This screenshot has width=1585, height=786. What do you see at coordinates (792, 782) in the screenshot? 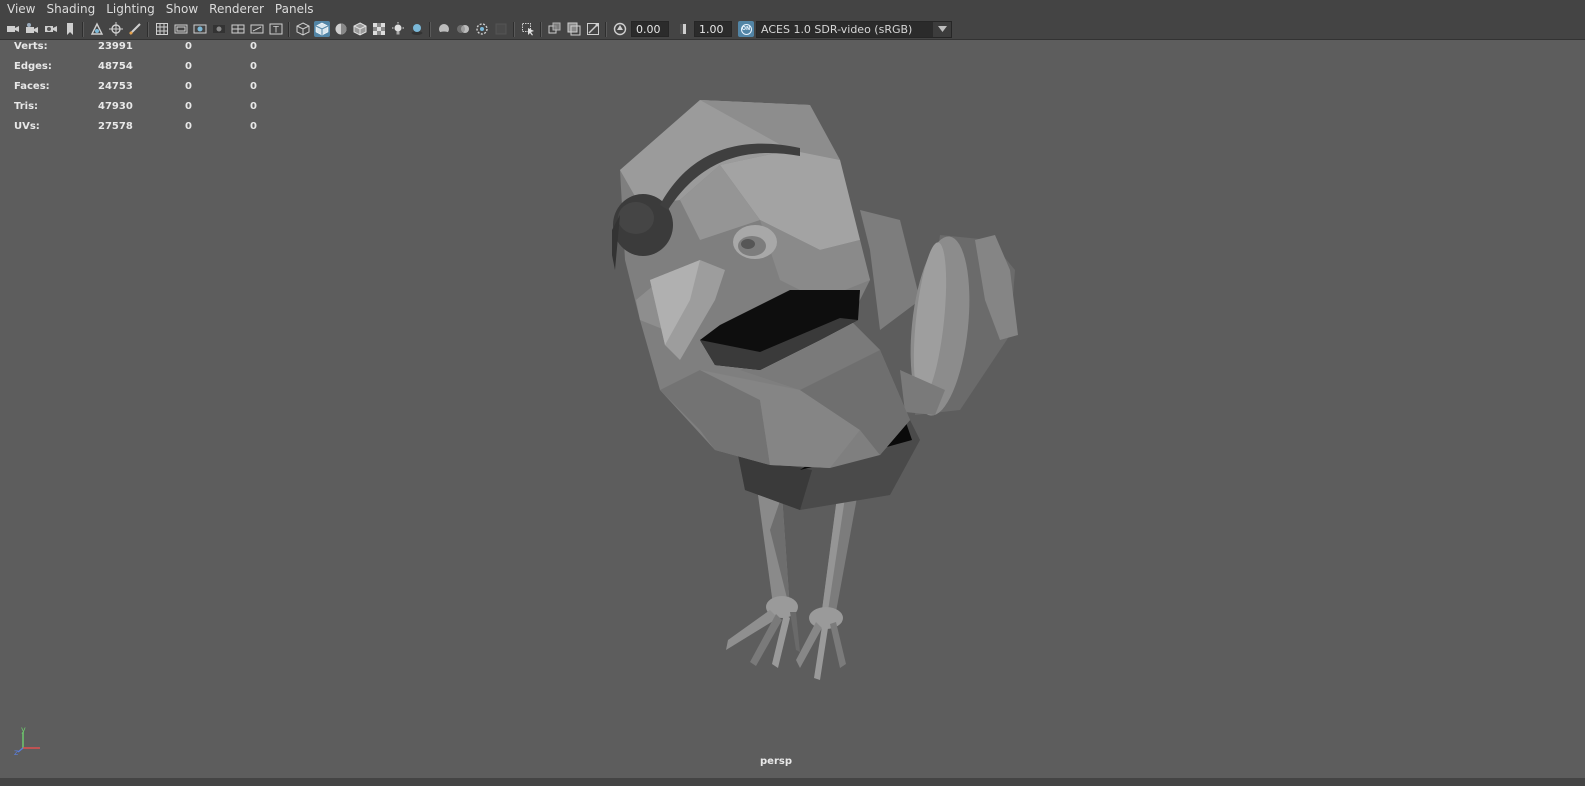
I see `viewport-bottom-border` at bounding box center [792, 782].